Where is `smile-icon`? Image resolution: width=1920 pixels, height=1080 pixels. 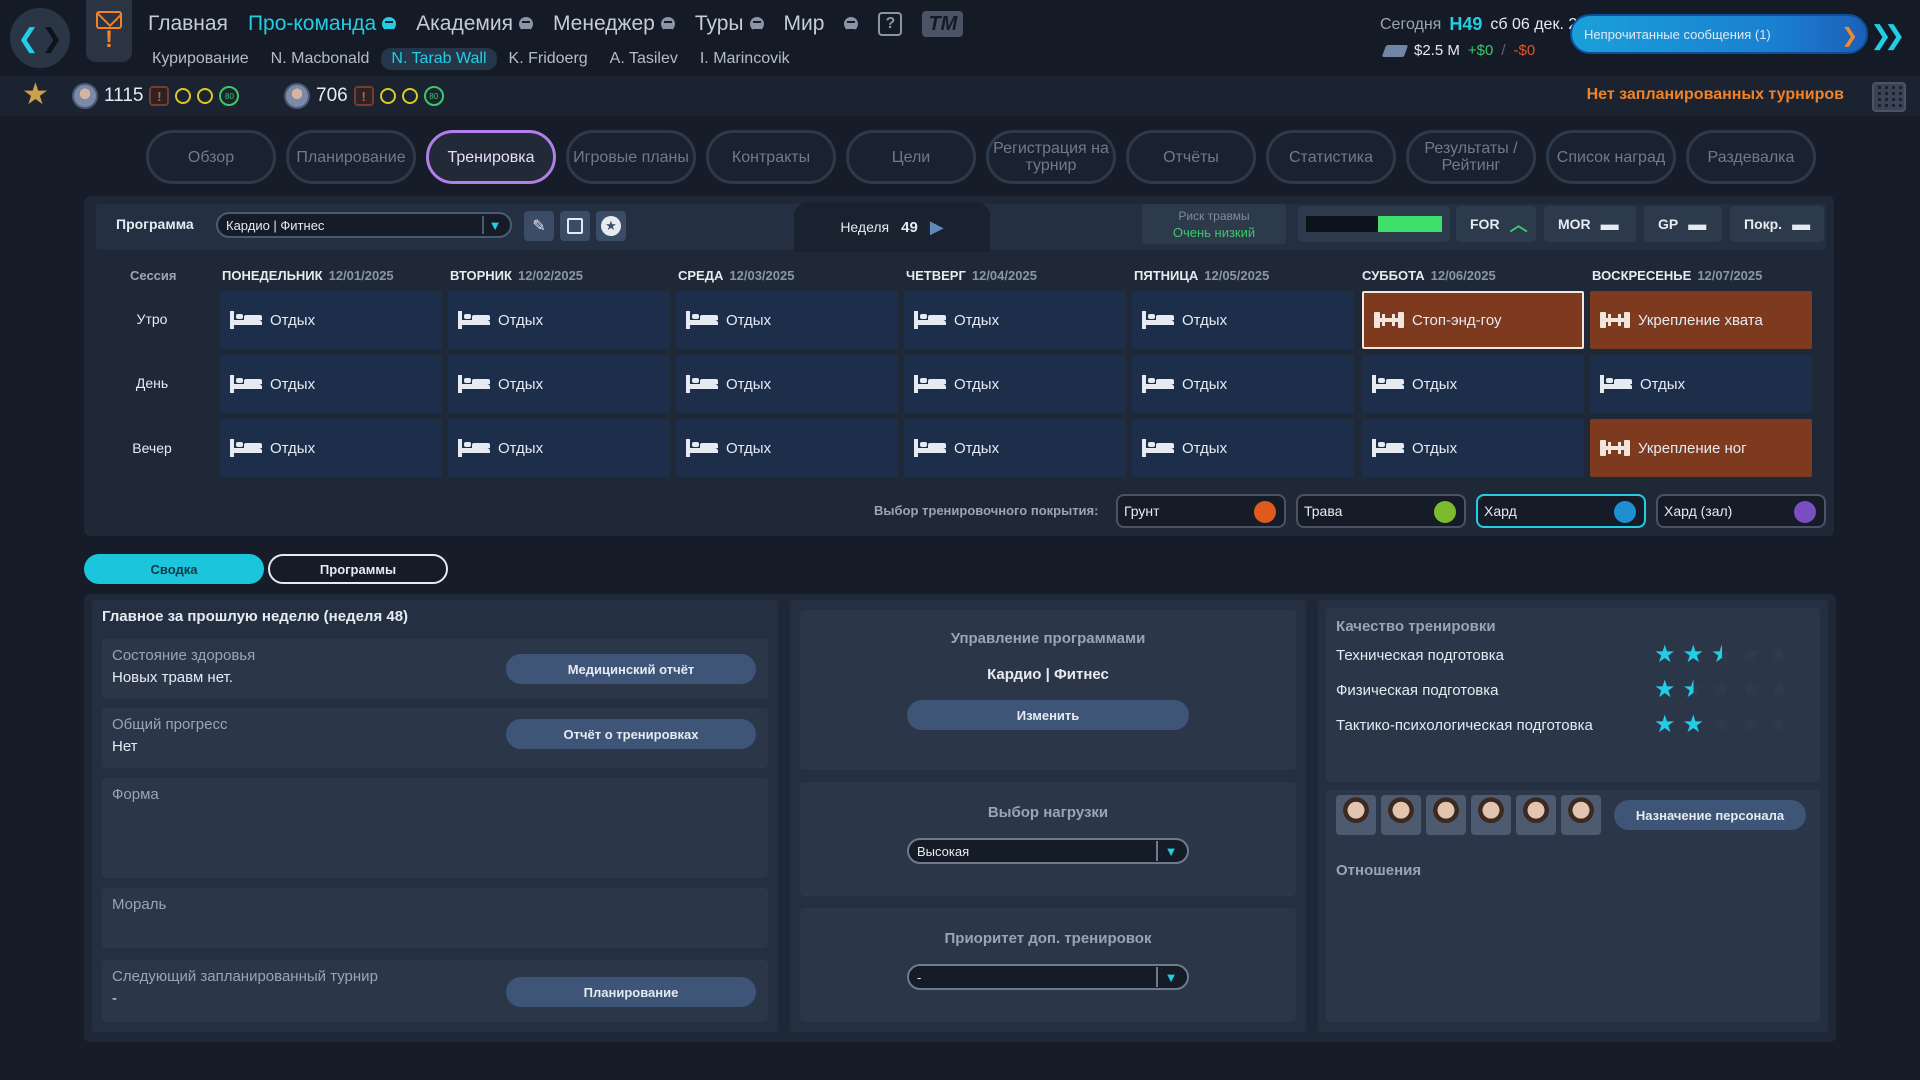
smile-icon is located at coordinates (387, 96).